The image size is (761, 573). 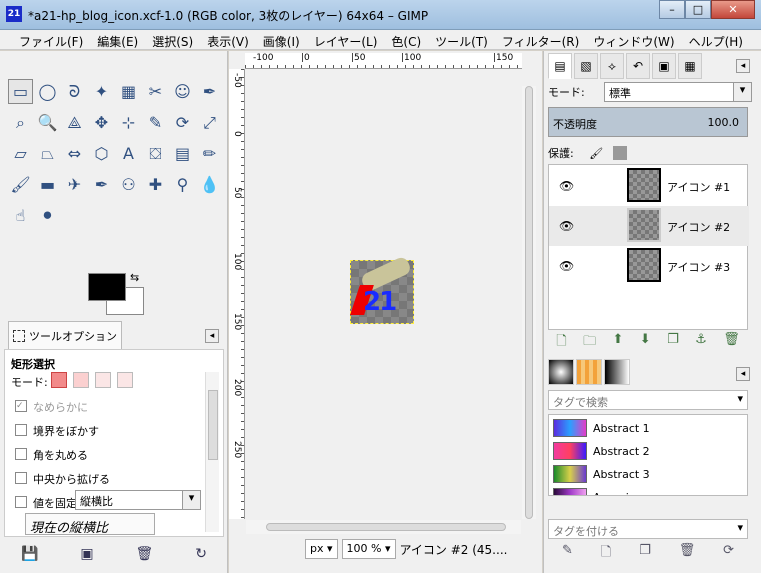 What do you see at coordinates (81, 380) in the screenshot?
I see `mode-add-button` at bounding box center [81, 380].